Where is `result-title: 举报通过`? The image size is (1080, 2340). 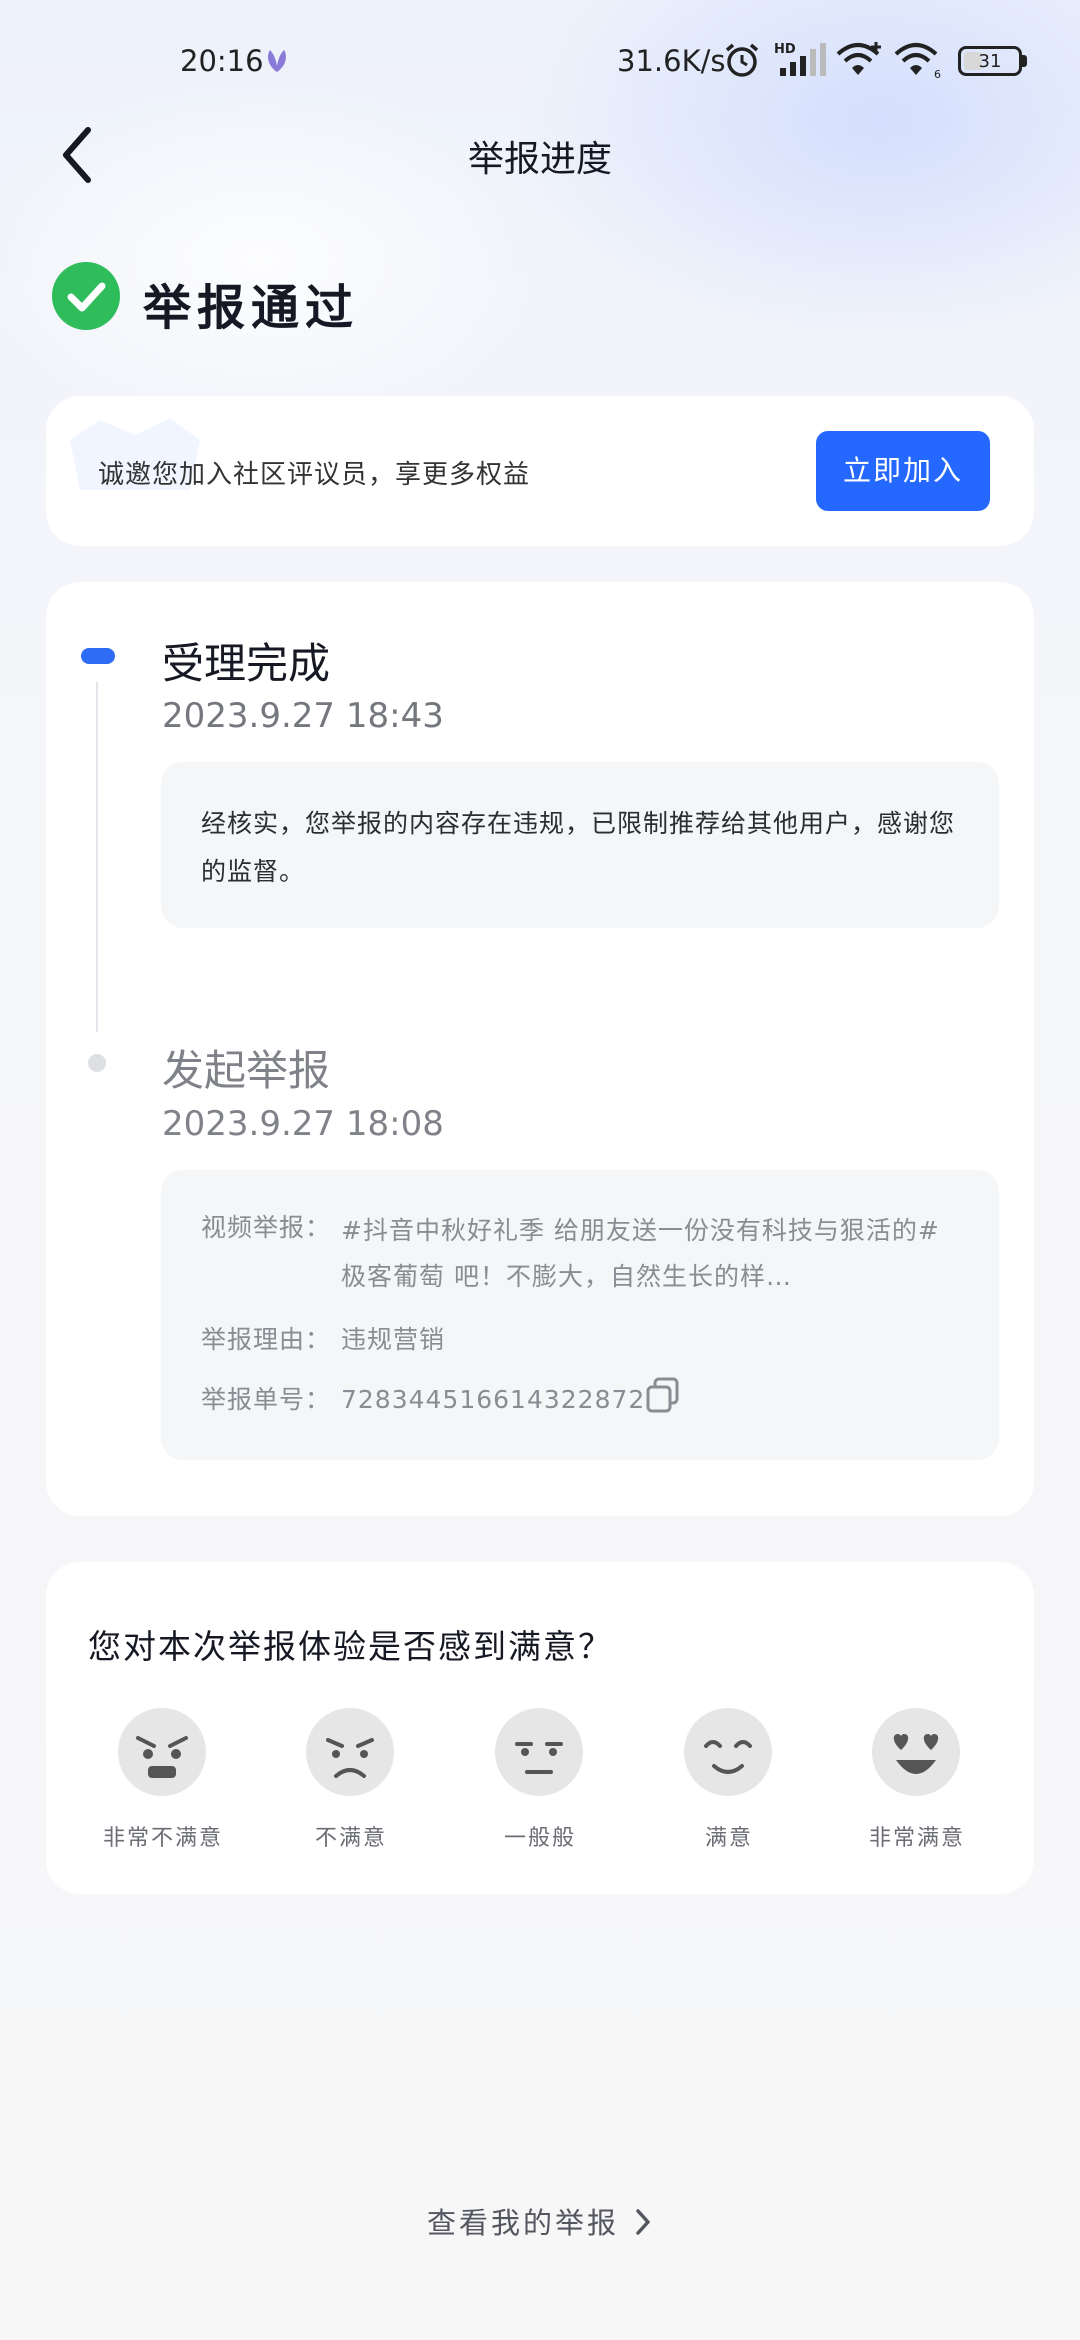
result-title: 举报通过 is located at coordinates (251, 308).